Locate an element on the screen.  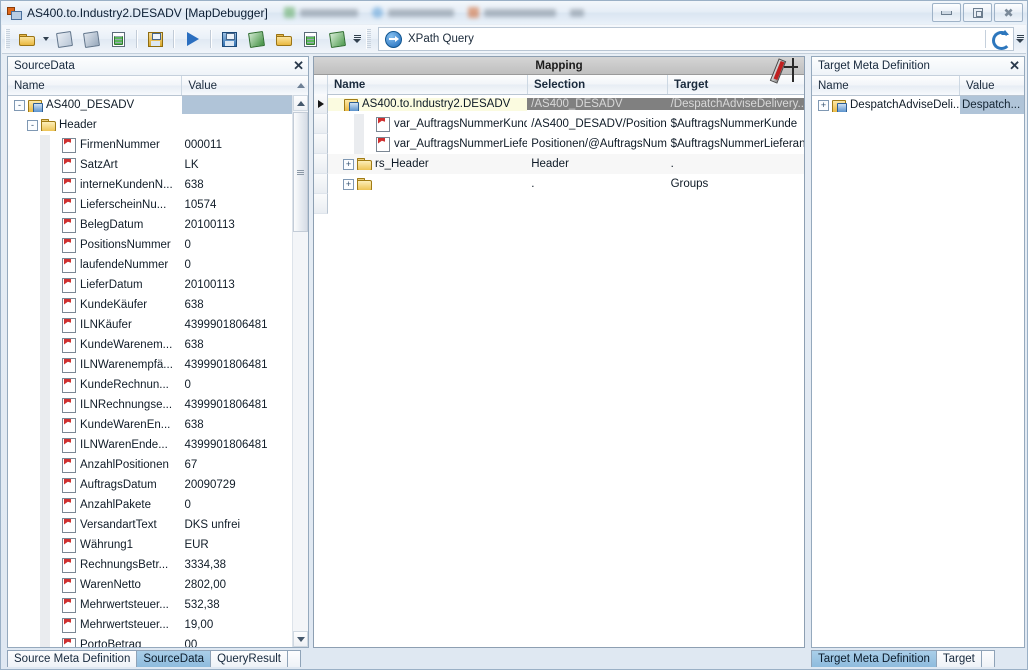
tree-row: ILNWarenEnde... 4399901806481 is located at coordinates (151, 445).